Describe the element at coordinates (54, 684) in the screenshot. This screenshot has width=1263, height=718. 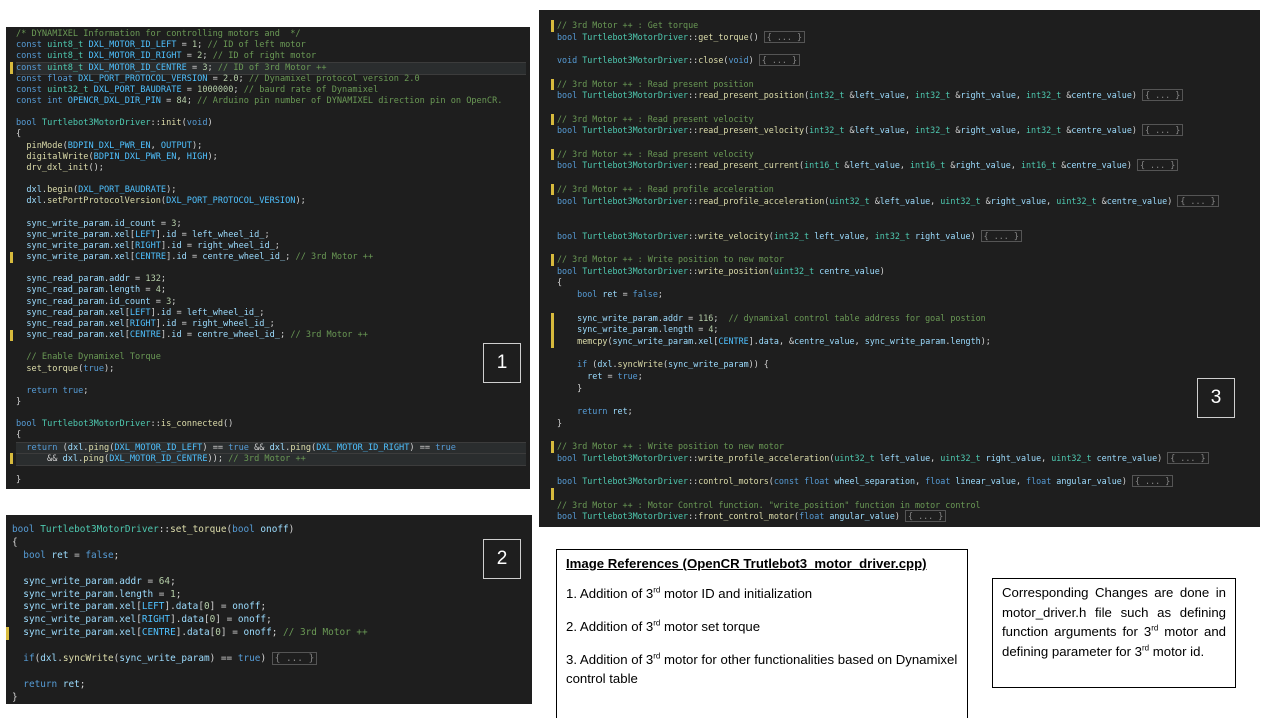
I see `code-line: return ret;` at that location.